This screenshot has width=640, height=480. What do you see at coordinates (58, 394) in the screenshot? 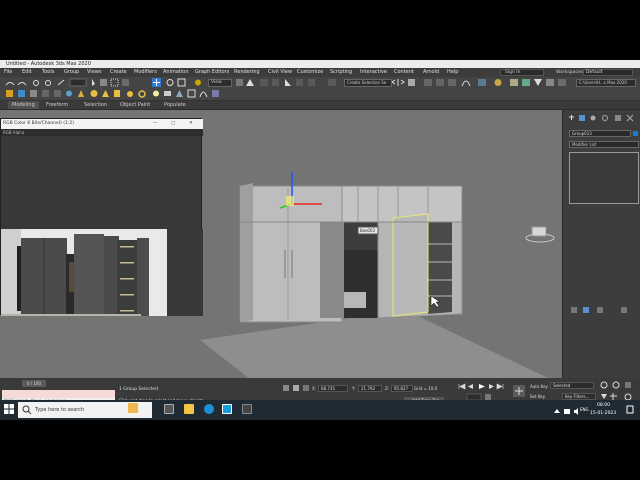
I see `maxscript-output-line` at bounding box center [58, 394].